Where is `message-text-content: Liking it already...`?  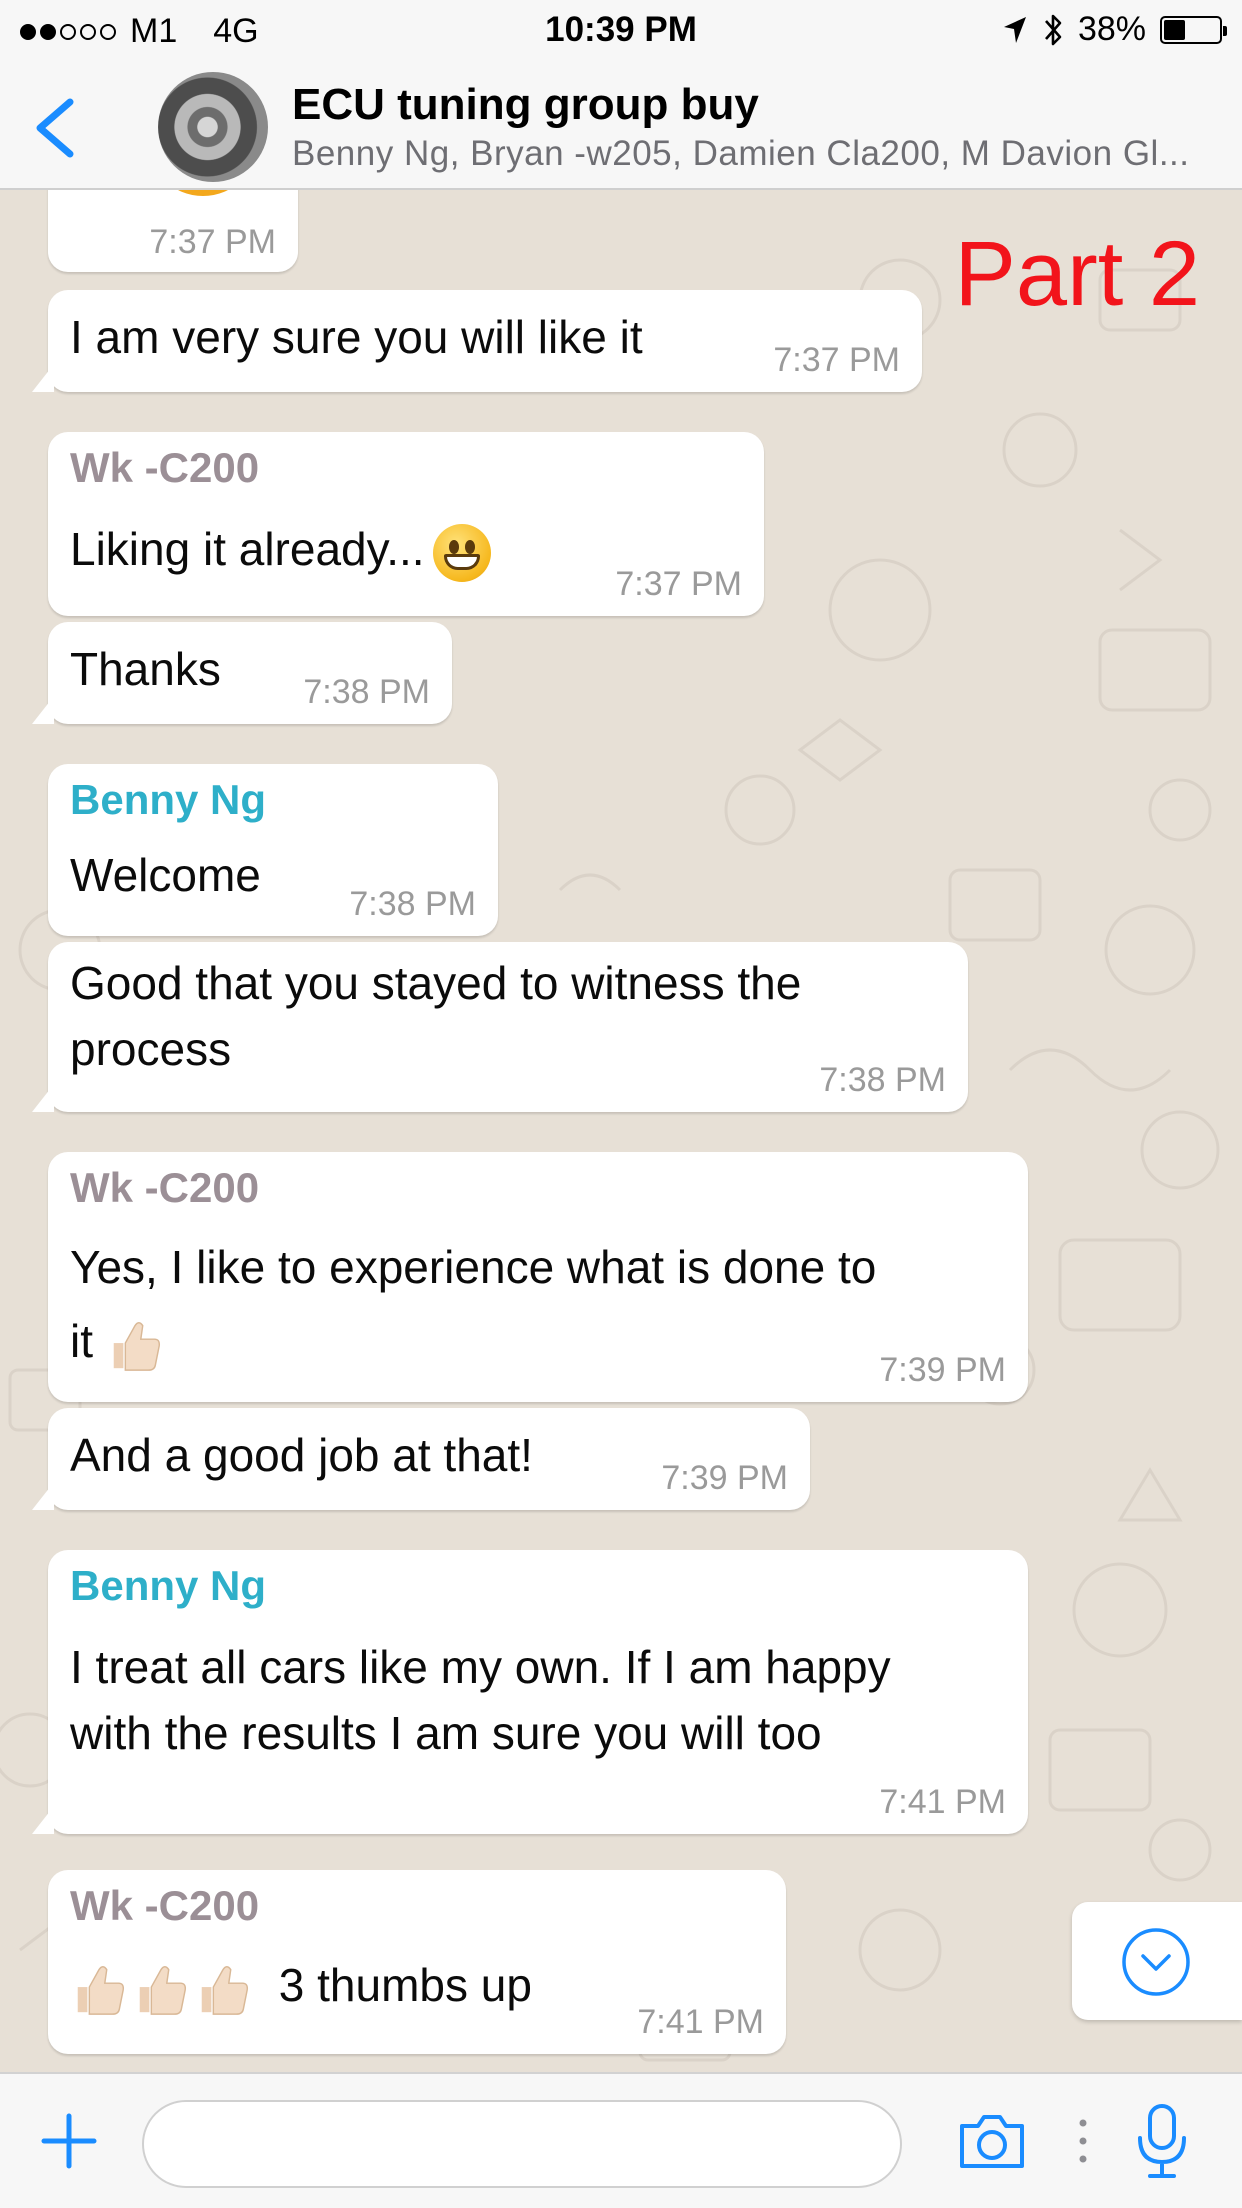
message-text-content: Liking it already... is located at coordinates (247, 549).